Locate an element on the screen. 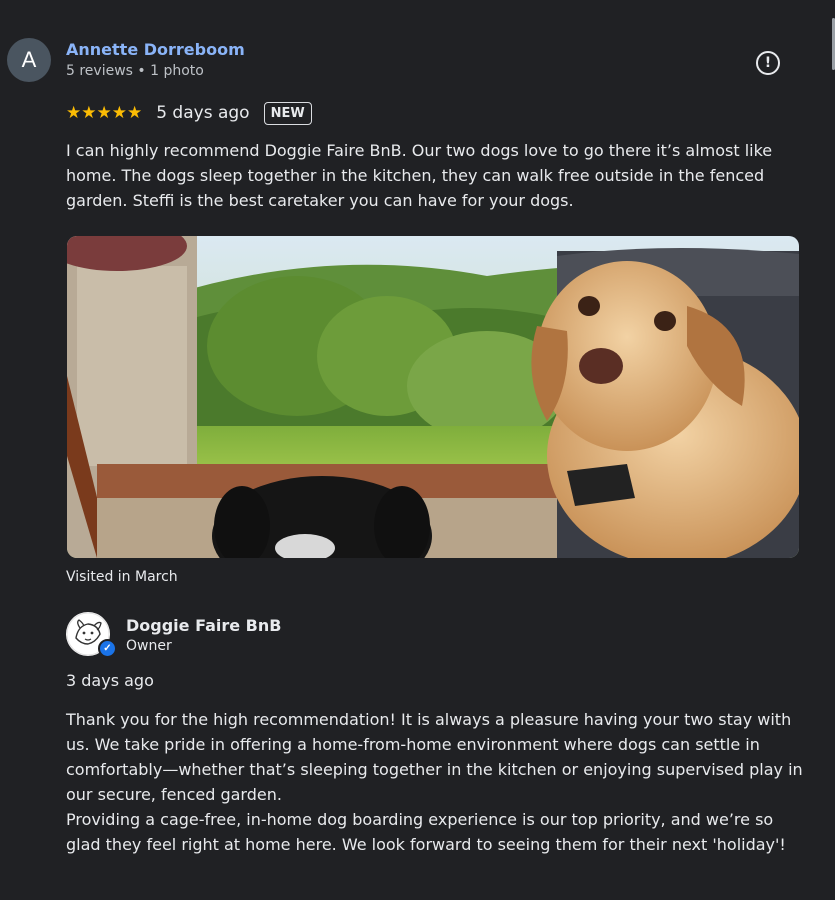 The image size is (835, 900). owner-name: Doggie Faire BnB is located at coordinates (203, 625).